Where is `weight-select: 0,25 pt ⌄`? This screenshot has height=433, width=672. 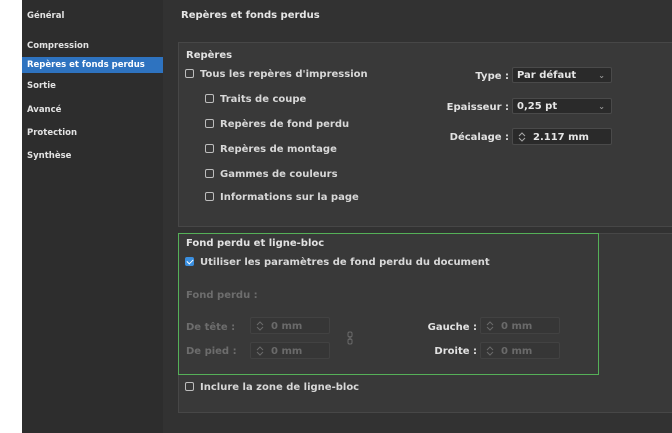
weight-select: 0,25 pt ⌄ is located at coordinates (562, 106).